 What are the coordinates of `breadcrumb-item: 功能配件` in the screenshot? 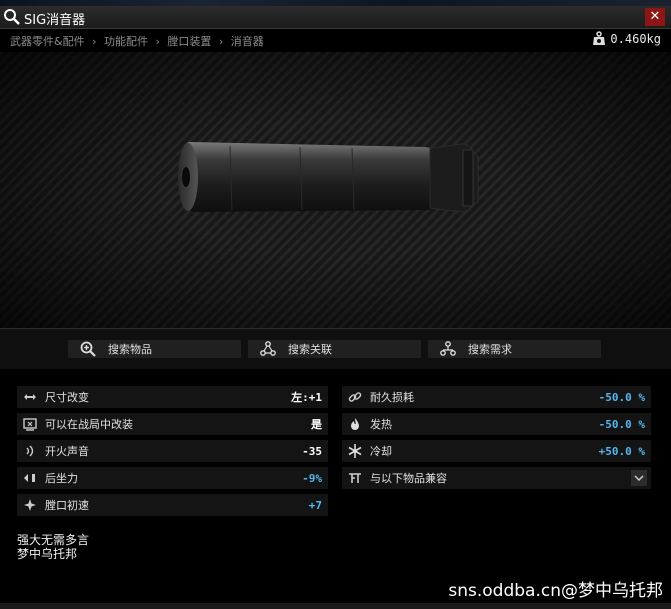 It's located at (126, 41).